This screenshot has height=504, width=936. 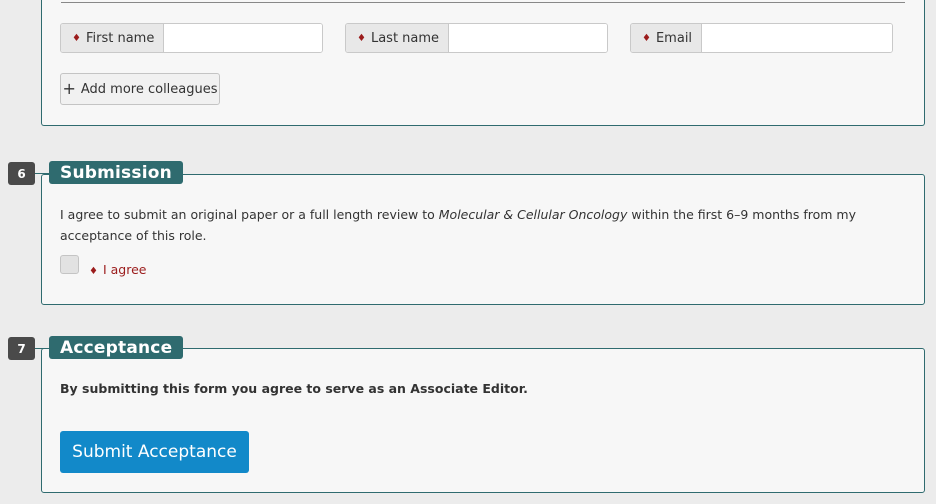 I want to click on agree-label: ♦ I agree, so click(x=117, y=269).